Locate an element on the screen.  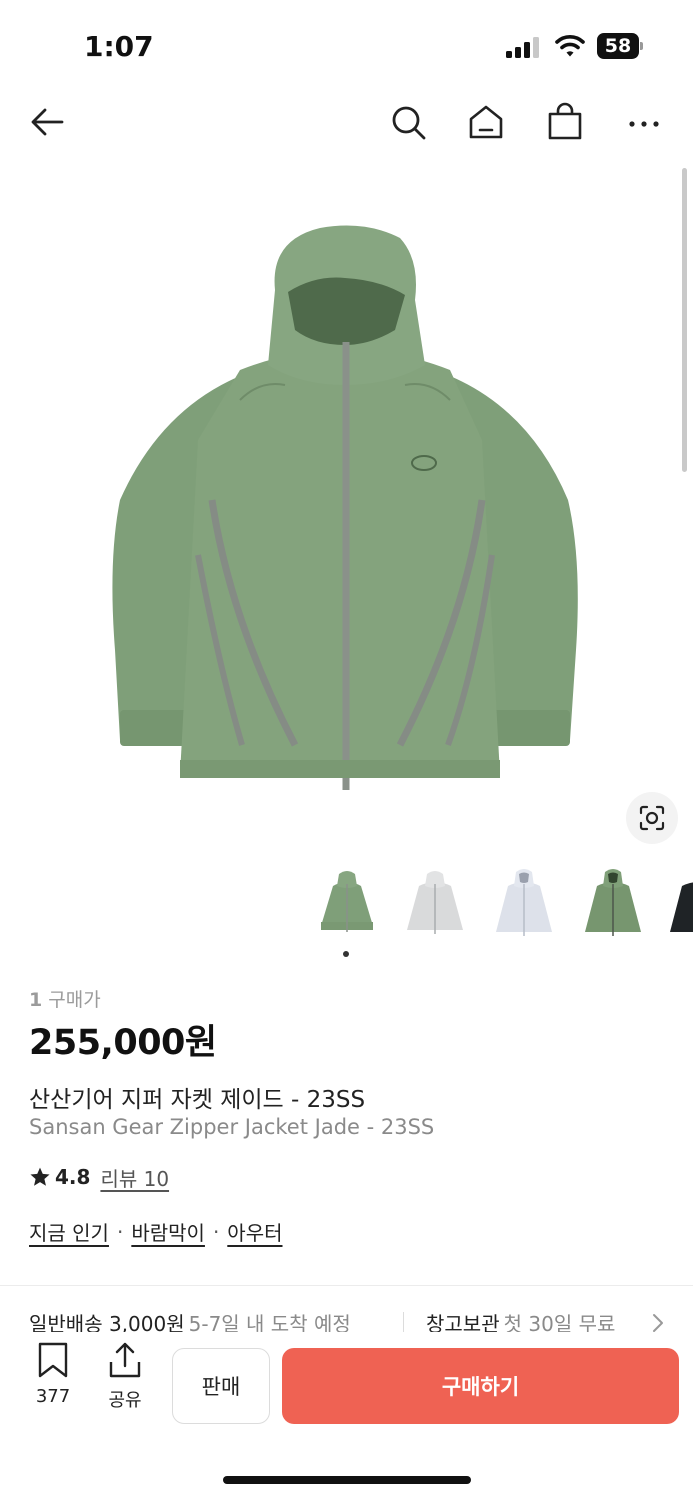
section-divider is located at coordinates (346, 1285).